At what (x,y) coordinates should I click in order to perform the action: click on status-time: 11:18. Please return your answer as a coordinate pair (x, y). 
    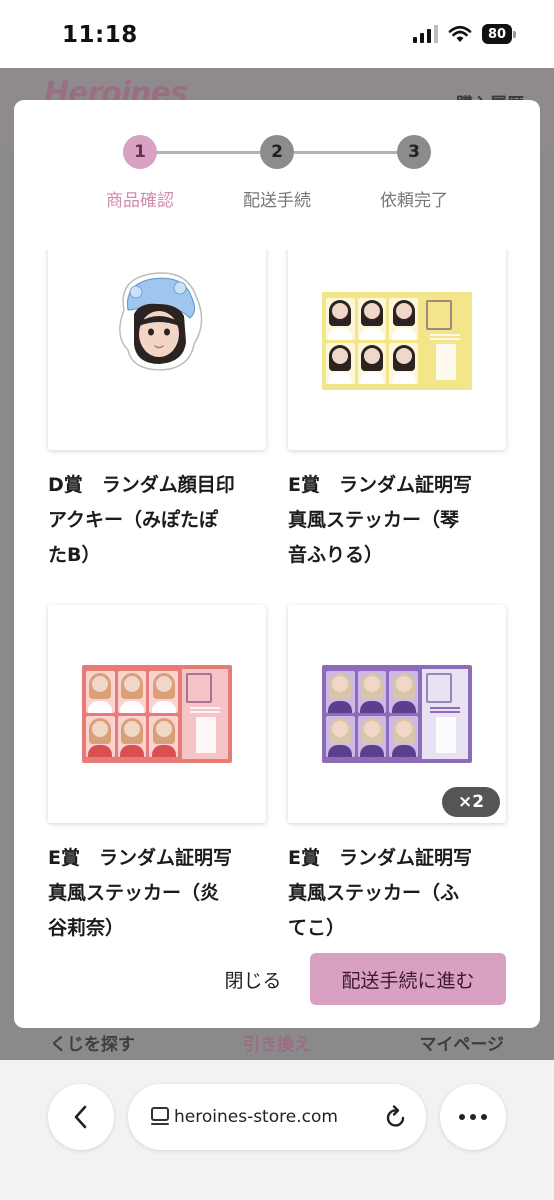
    Looking at the image, I should click on (100, 35).